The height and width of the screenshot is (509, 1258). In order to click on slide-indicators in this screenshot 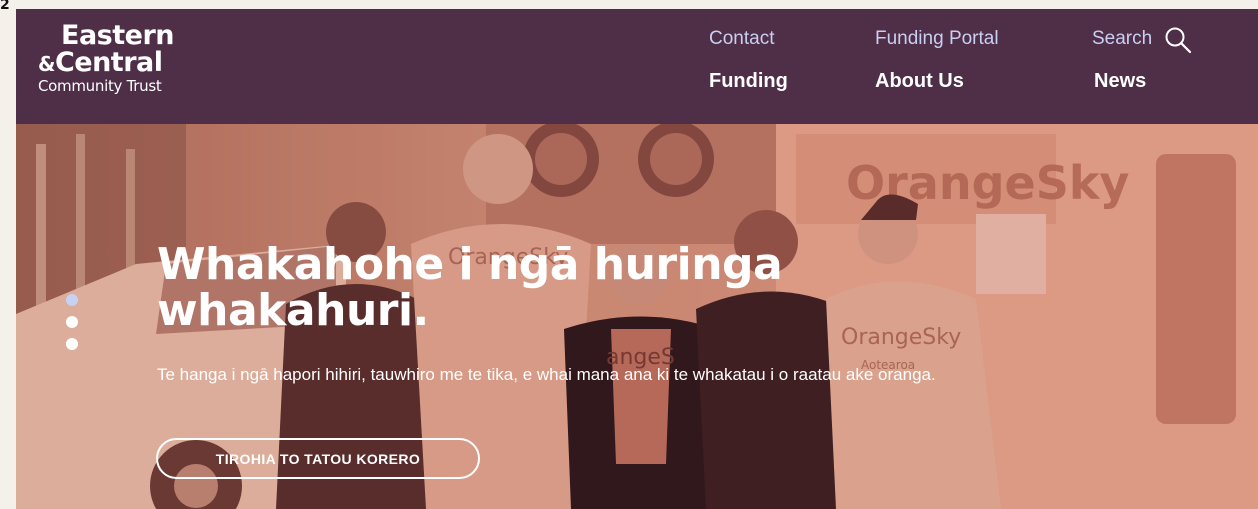, I will do `click(72, 327)`.